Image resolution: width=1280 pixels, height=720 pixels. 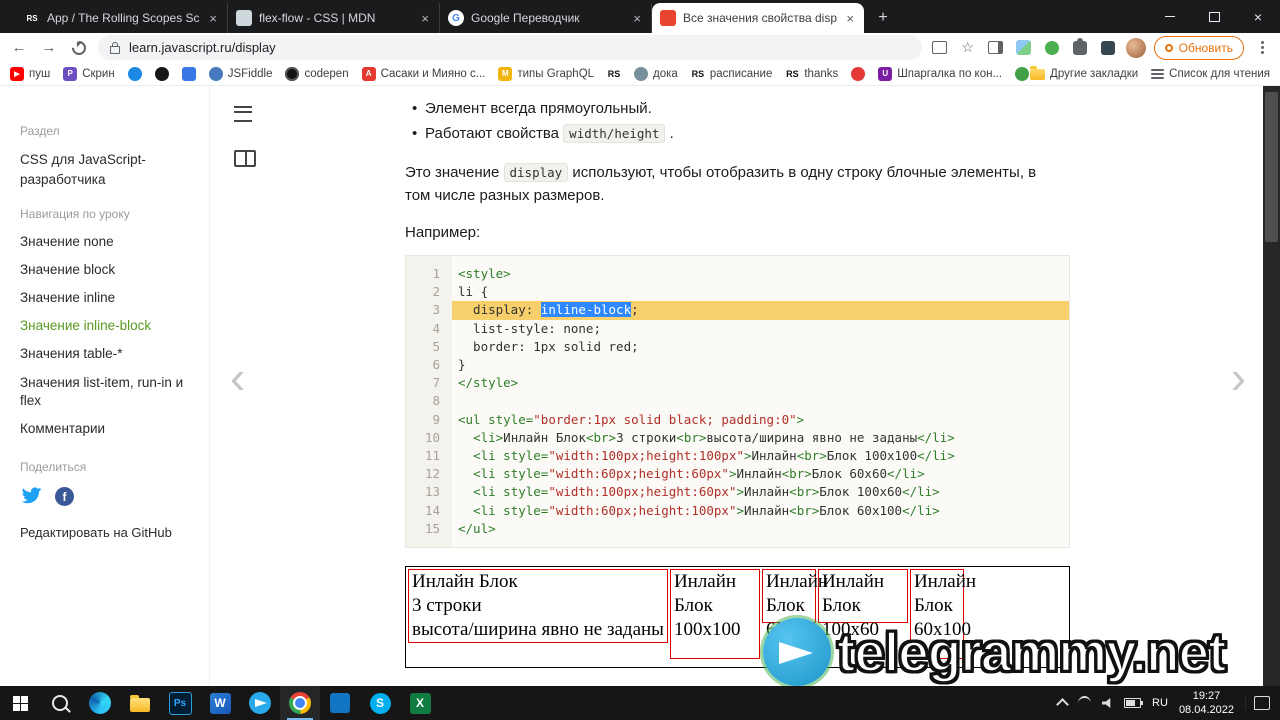 What do you see at coordinates (20, 703) in the screenshot?
I see `taskbar-icon-start` at bounding box center [20, 703].